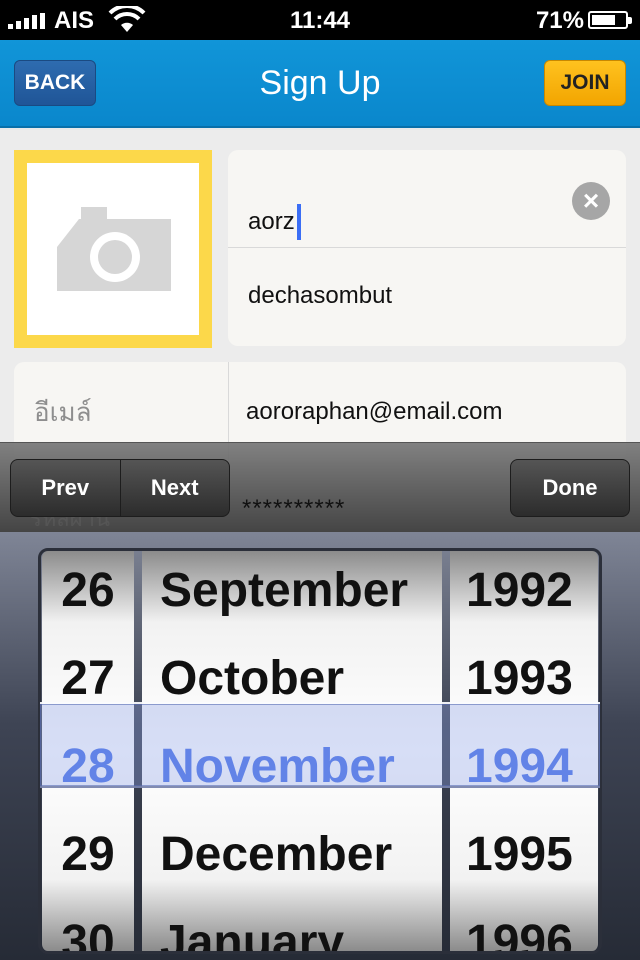 Image resolution: width=640 pixels, height=960 pixels. Describe the element at coordinates (585, 83) in the screenshot. I see `join-button: JOIN` at that location.